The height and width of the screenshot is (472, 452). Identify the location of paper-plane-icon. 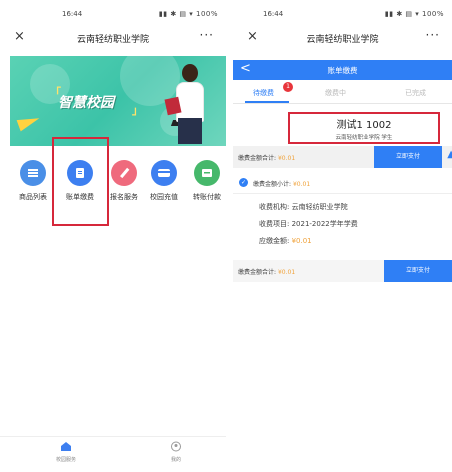
(29, 122).